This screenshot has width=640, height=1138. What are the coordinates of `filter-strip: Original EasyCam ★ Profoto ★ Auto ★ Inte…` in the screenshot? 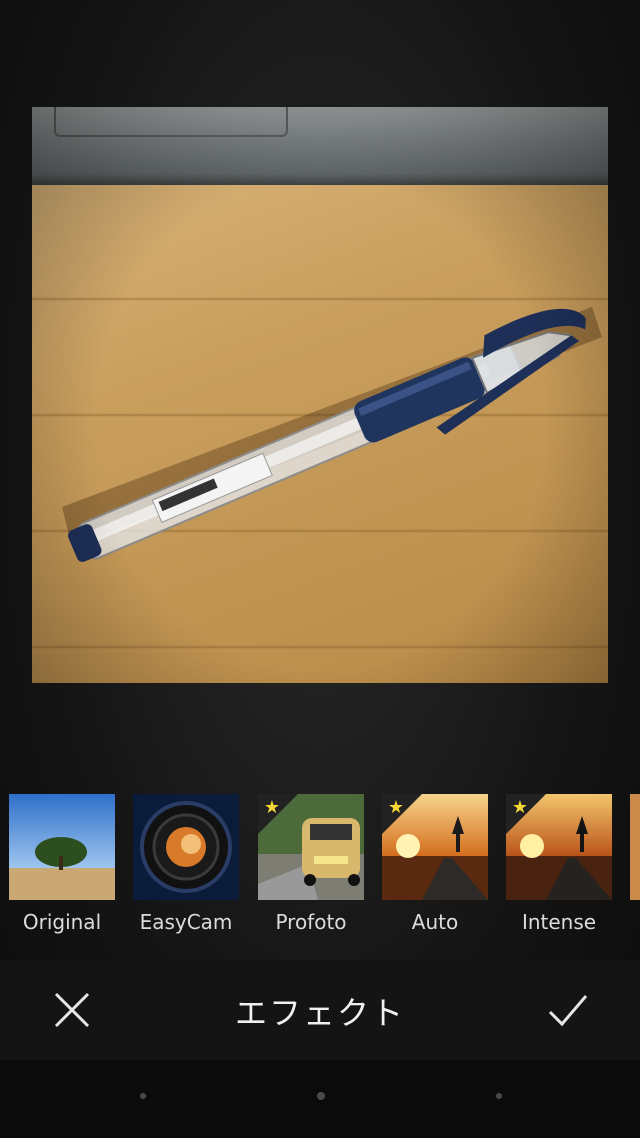 It's located at (320, 867).